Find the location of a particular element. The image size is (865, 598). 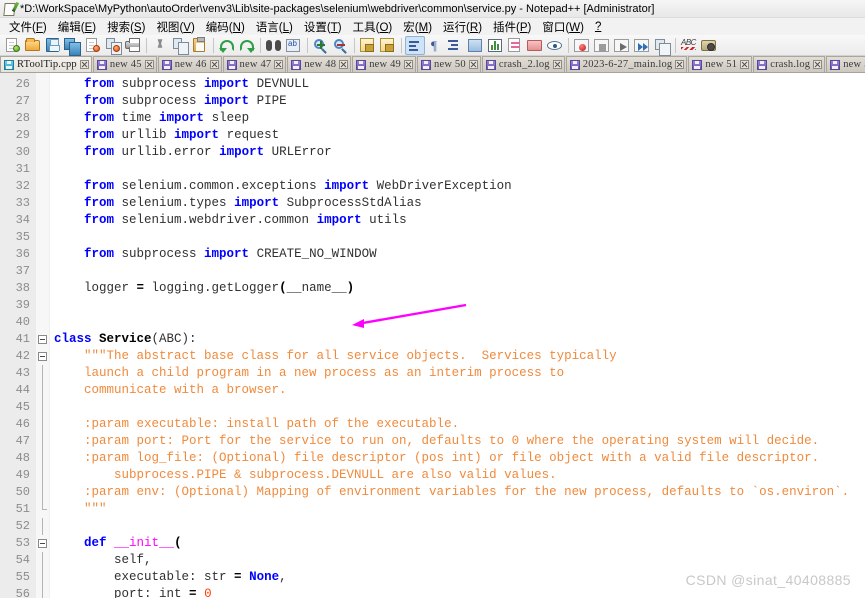

document-map-icon is located at coordinates (515, 45).